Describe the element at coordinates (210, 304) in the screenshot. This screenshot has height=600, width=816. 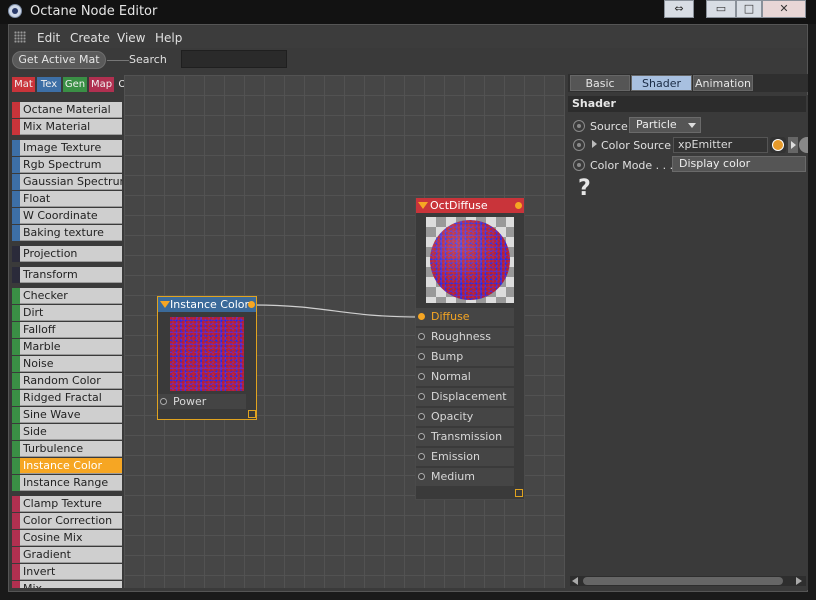
I see `instance-color-node-title: Instance Color` at that location.